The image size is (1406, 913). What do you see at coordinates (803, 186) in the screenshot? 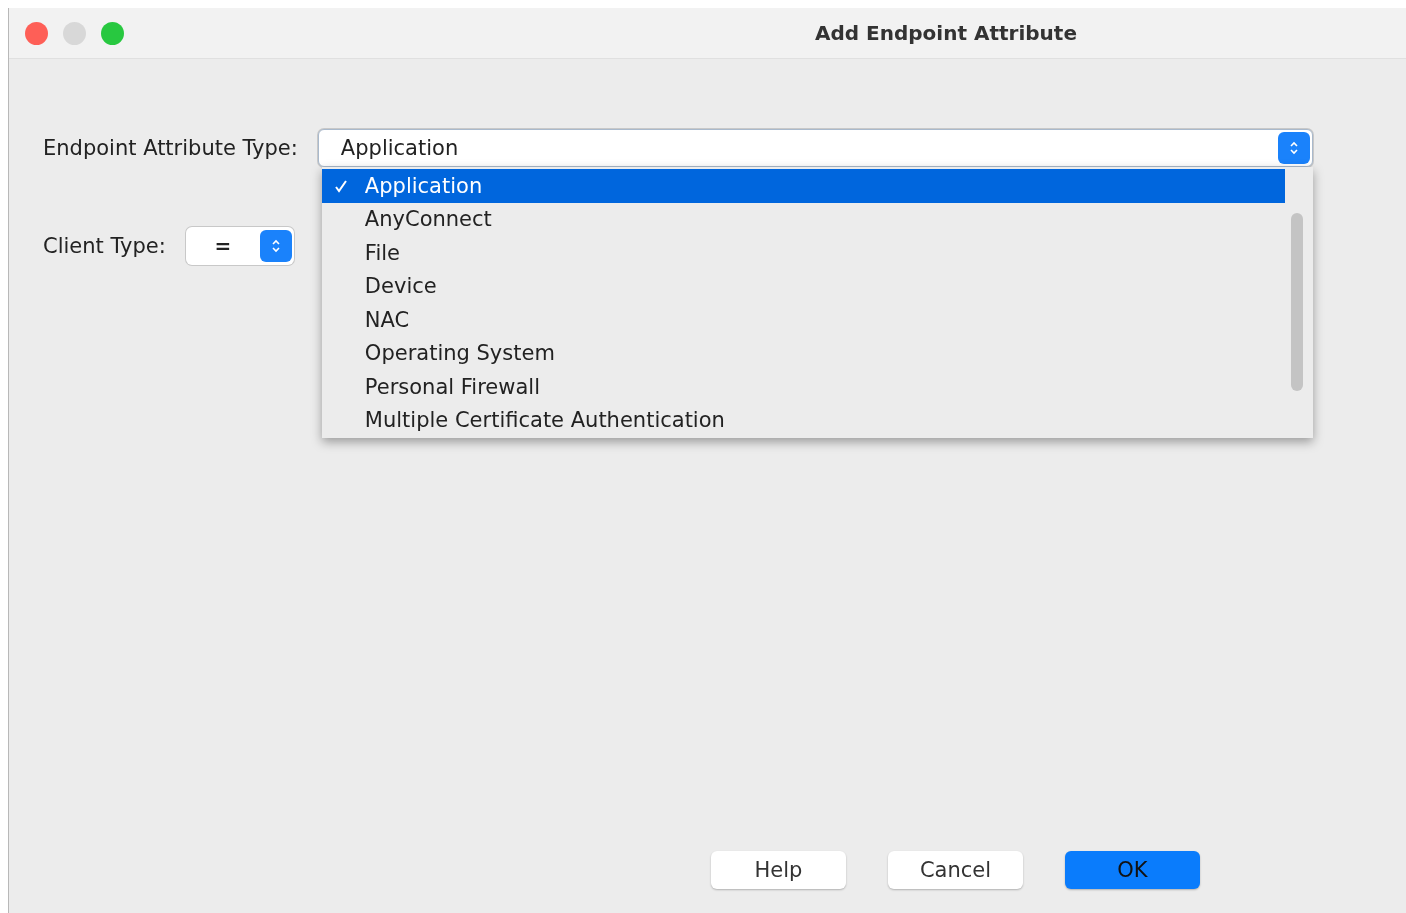
I see `menu-item: Application` at bounding box center [803, 186].